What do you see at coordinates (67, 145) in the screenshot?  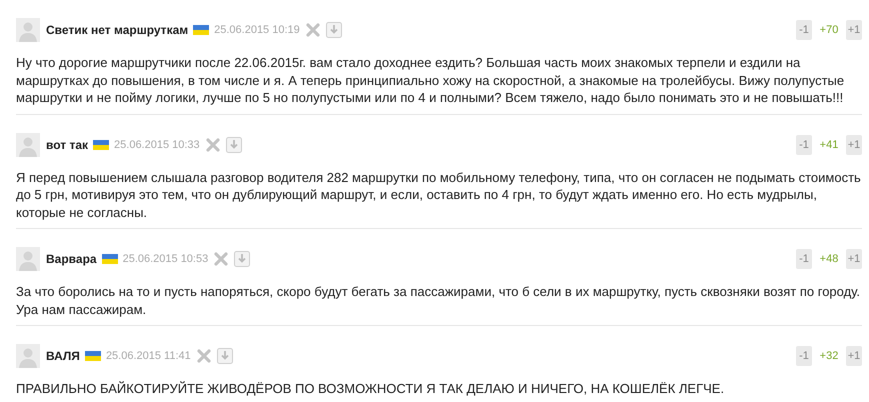 I see `author-name: вот так` at bounding box center [67, 145].